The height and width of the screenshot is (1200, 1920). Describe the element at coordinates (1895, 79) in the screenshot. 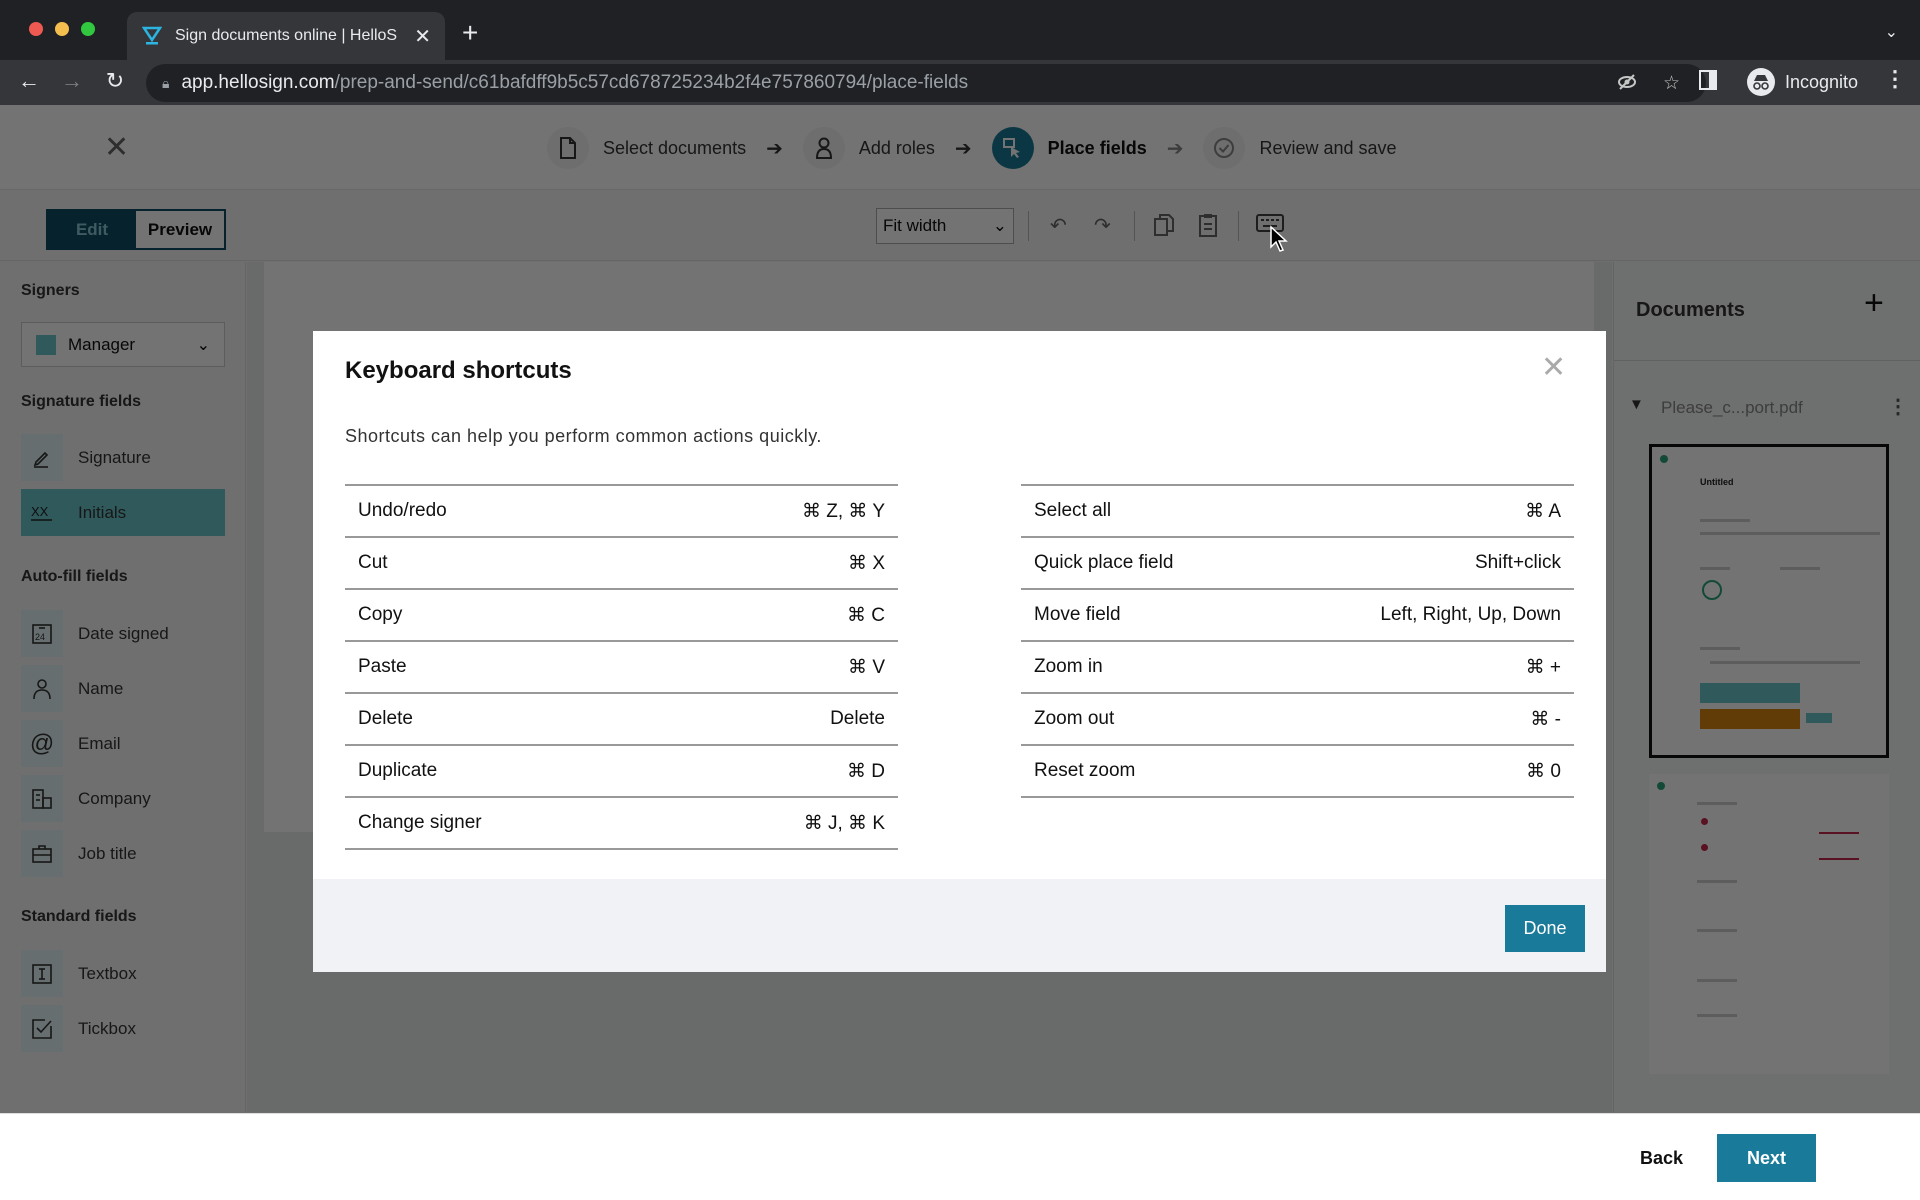

I see `browser-menu-icon: ⋮` at that location.